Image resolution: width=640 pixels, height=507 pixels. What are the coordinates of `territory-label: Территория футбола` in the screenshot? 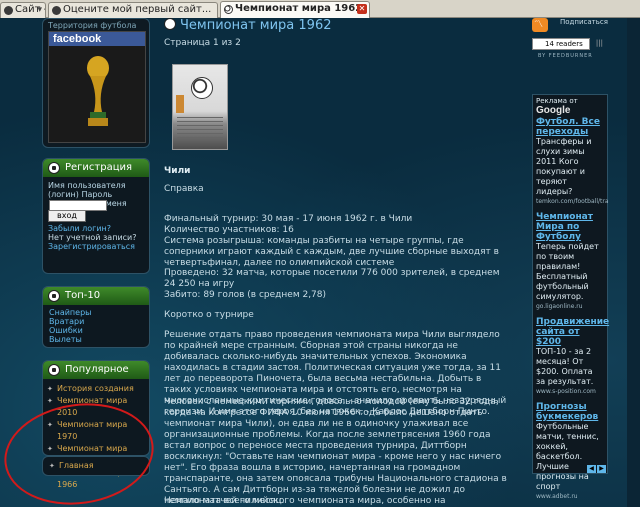 It's located at (92, 25).